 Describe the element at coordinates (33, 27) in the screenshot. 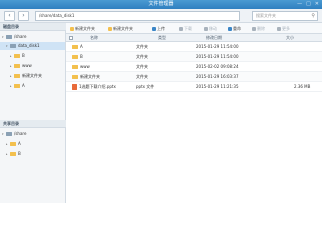

I see `disk-section-header: 磁盘目录` at that location.